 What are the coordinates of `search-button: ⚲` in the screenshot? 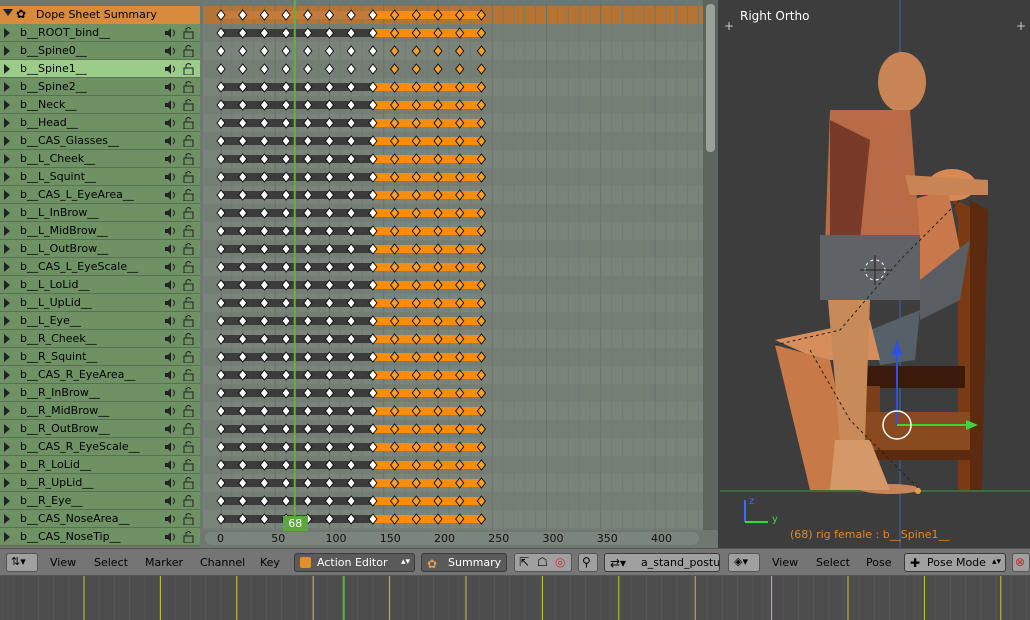 It's located at (588, 562).